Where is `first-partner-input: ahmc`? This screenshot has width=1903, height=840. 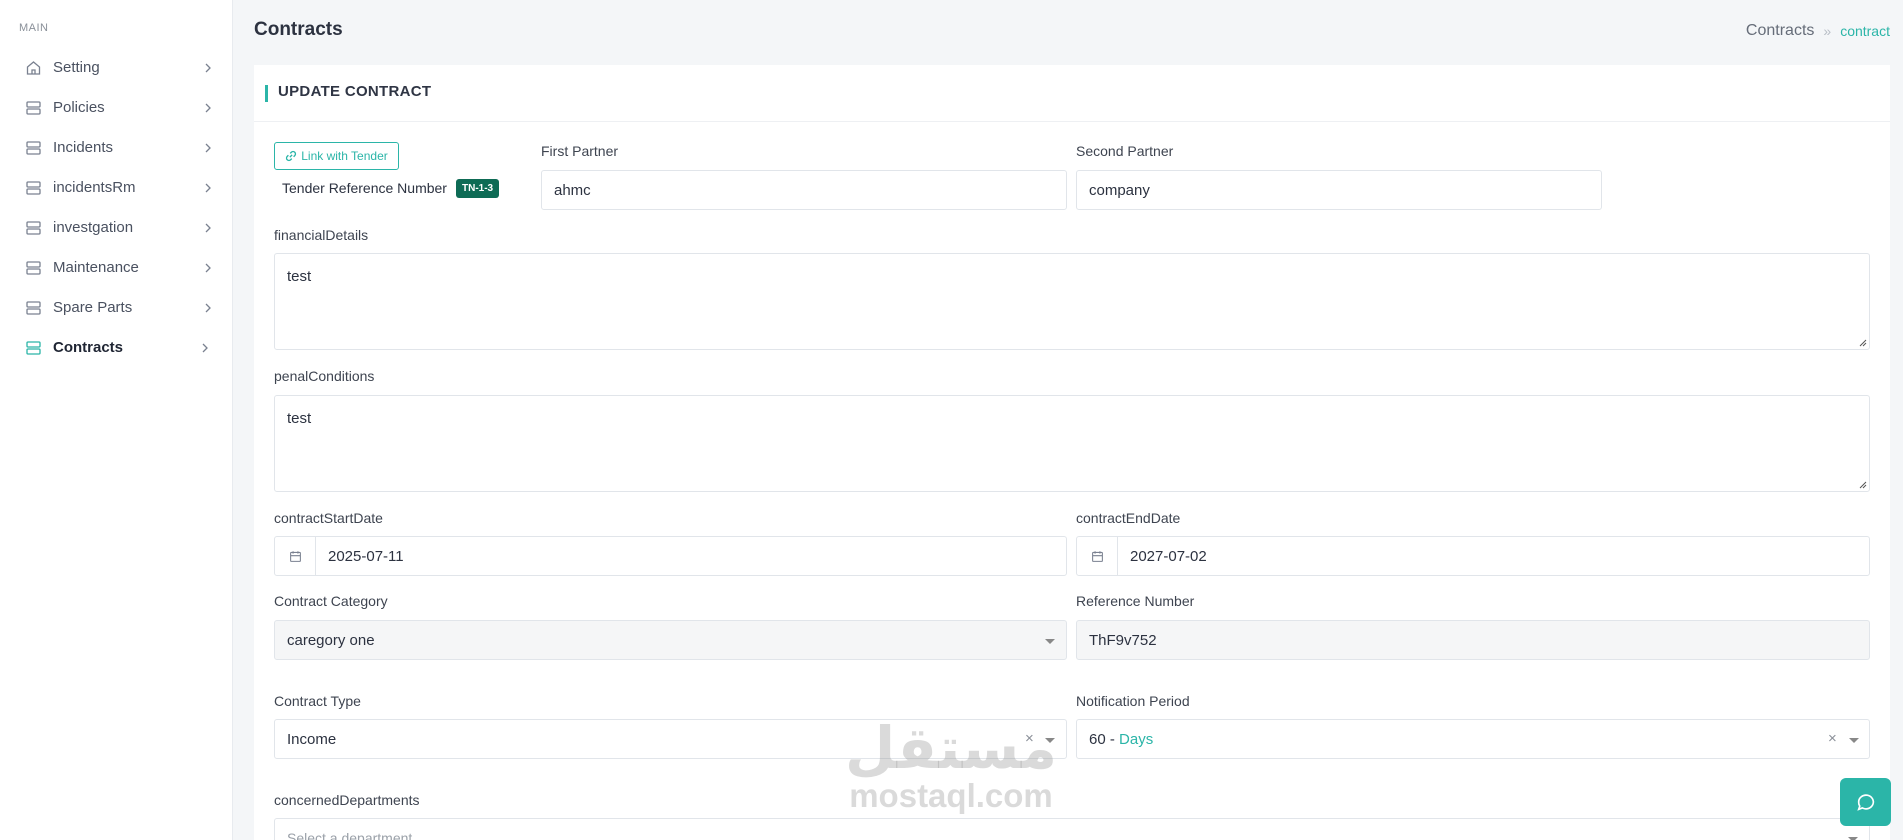 first-partner-input: ahmc is located at coordinates (804, 190).